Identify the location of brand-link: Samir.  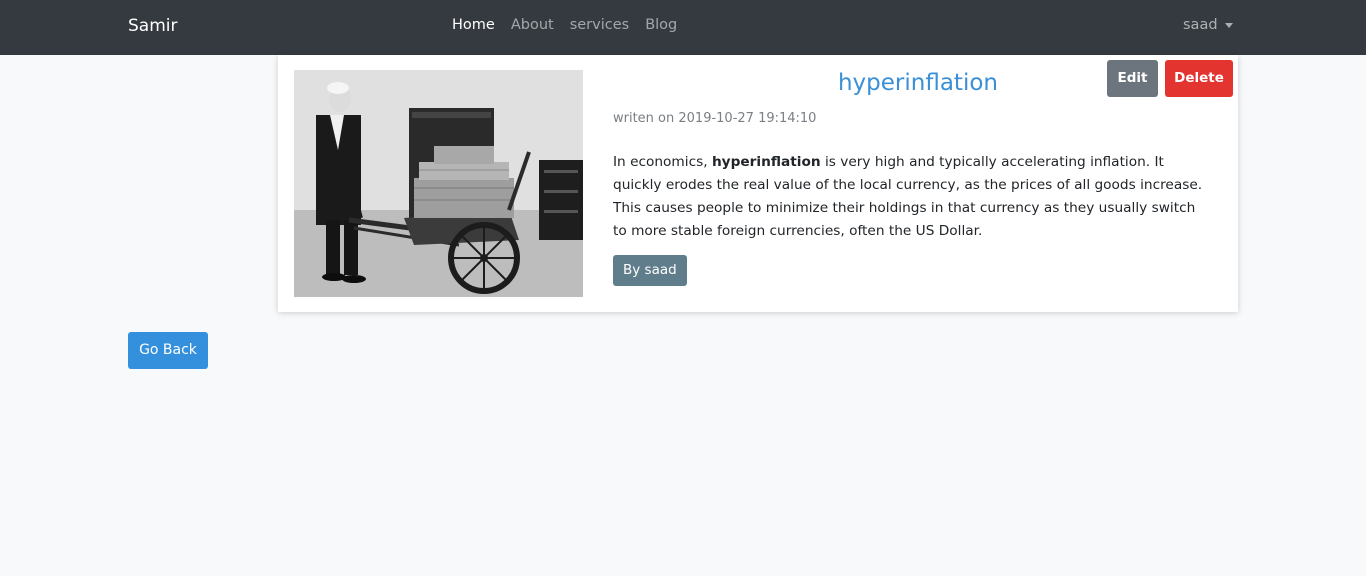
(152, 26).